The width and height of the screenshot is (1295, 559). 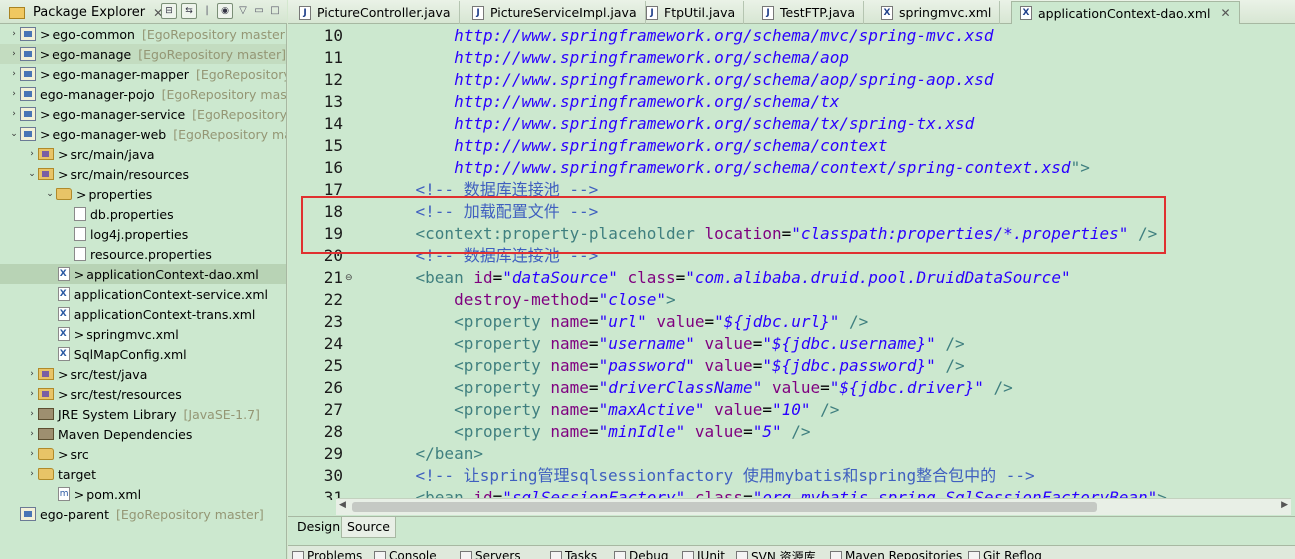 What do you see at coordinates (259, 11) in the screenshot?
I see `minimize-icon: ▭` at bounding box center [259, 11].